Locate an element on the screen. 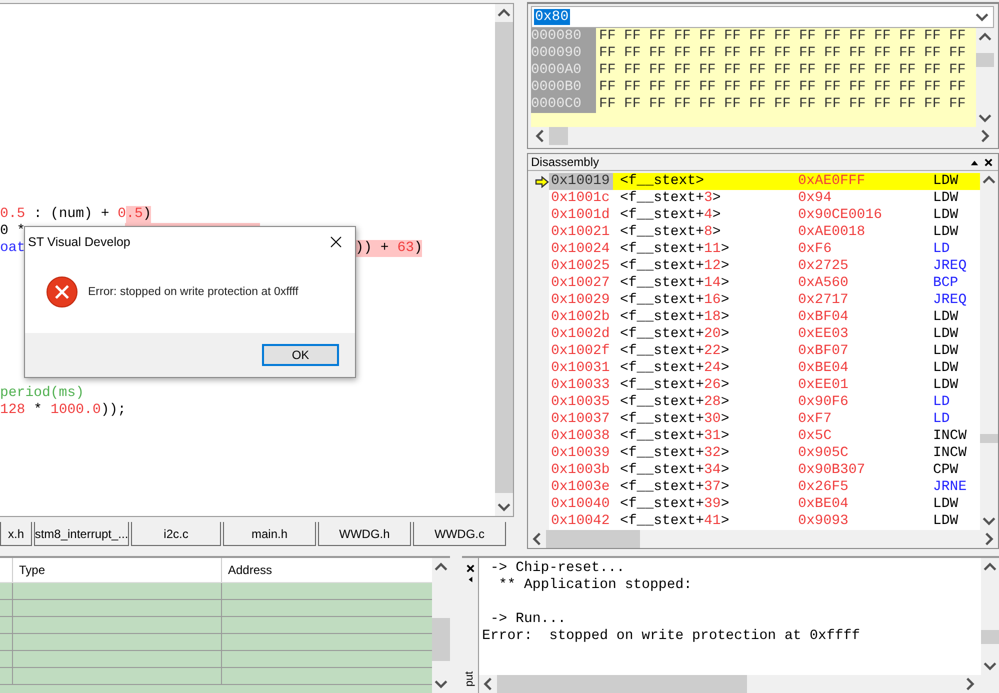 The width and height of the screenshot is (999, 693). memory-address: 0000A0 is located at coordinates (556, 70).